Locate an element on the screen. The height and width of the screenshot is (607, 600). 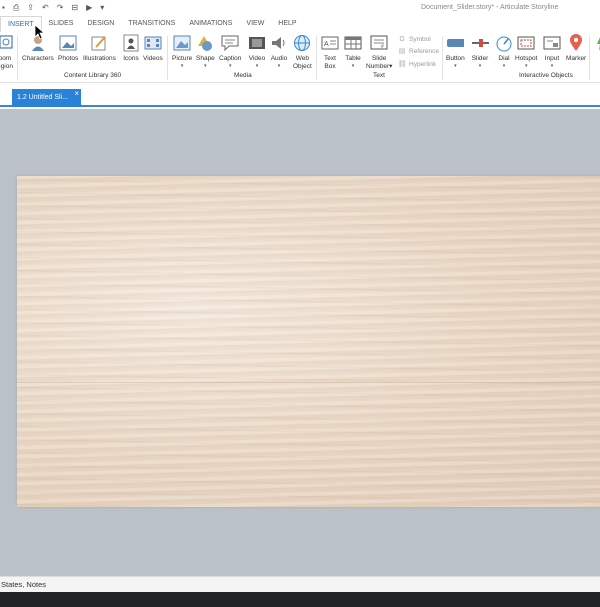
illustrations-button: Illustrations is located at coordinates (99, 48).